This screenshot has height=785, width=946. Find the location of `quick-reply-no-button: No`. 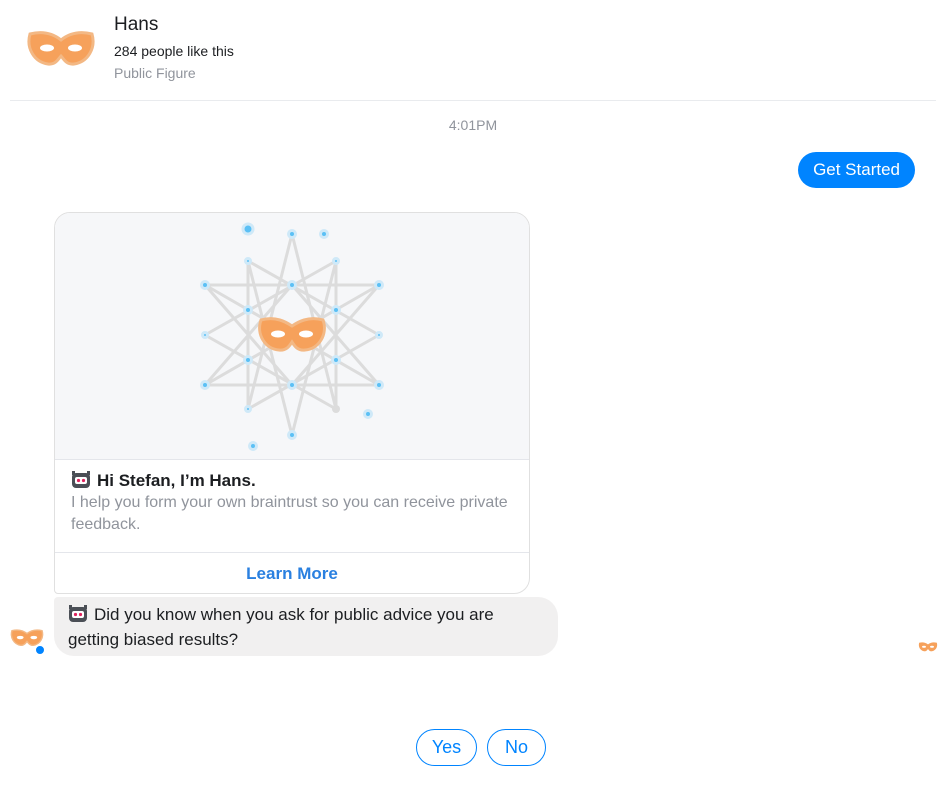

quick-reply-no-button: No is located at coordinates (516, 747).